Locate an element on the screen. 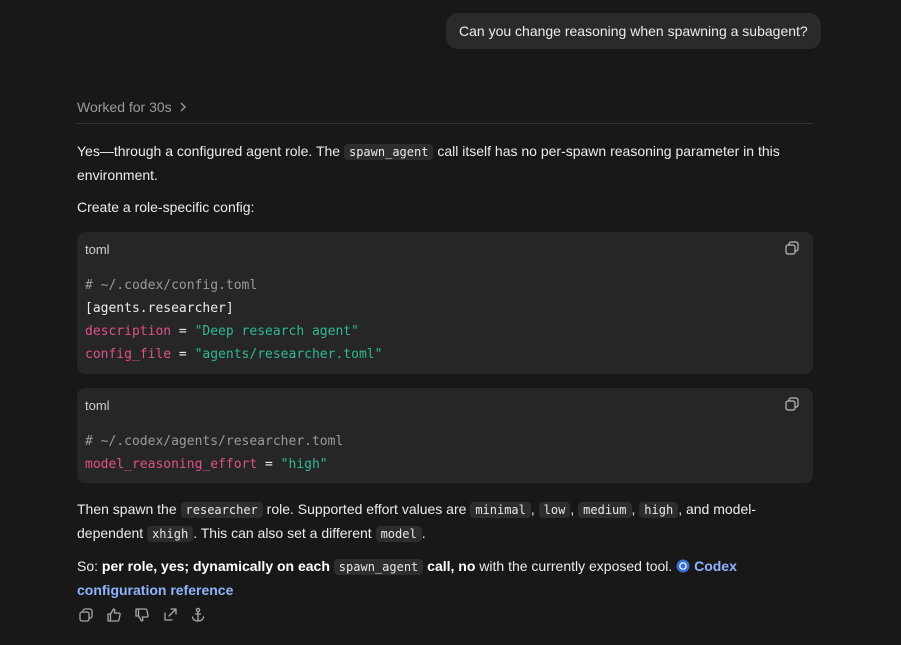 The height and width of the screenshot is (645, 901). inline-code: high is located at coordinates (659, 510).